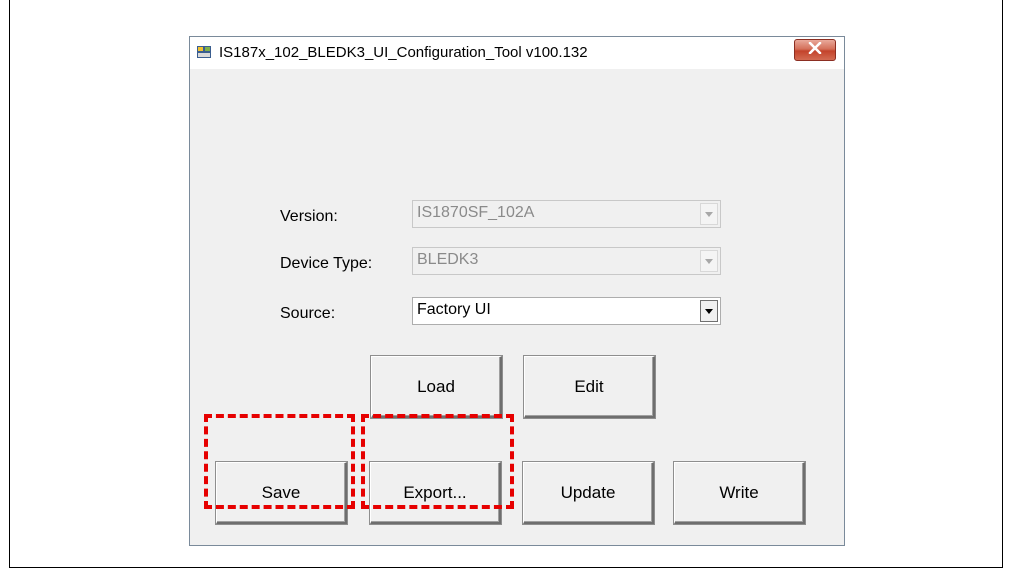  What do you see at coordinates (566, 261) in the screenshot?
I see `device-type-dropdown: BLEDK3` at bounding box center [566, 261].